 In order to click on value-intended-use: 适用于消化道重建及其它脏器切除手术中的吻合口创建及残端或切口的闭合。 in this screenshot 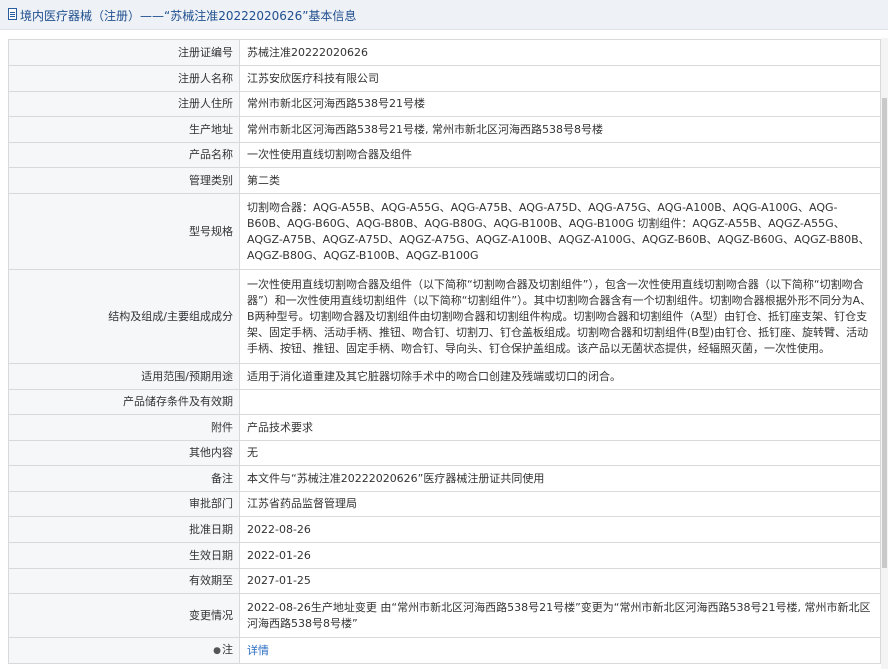, I will do `click(560, 376)`.